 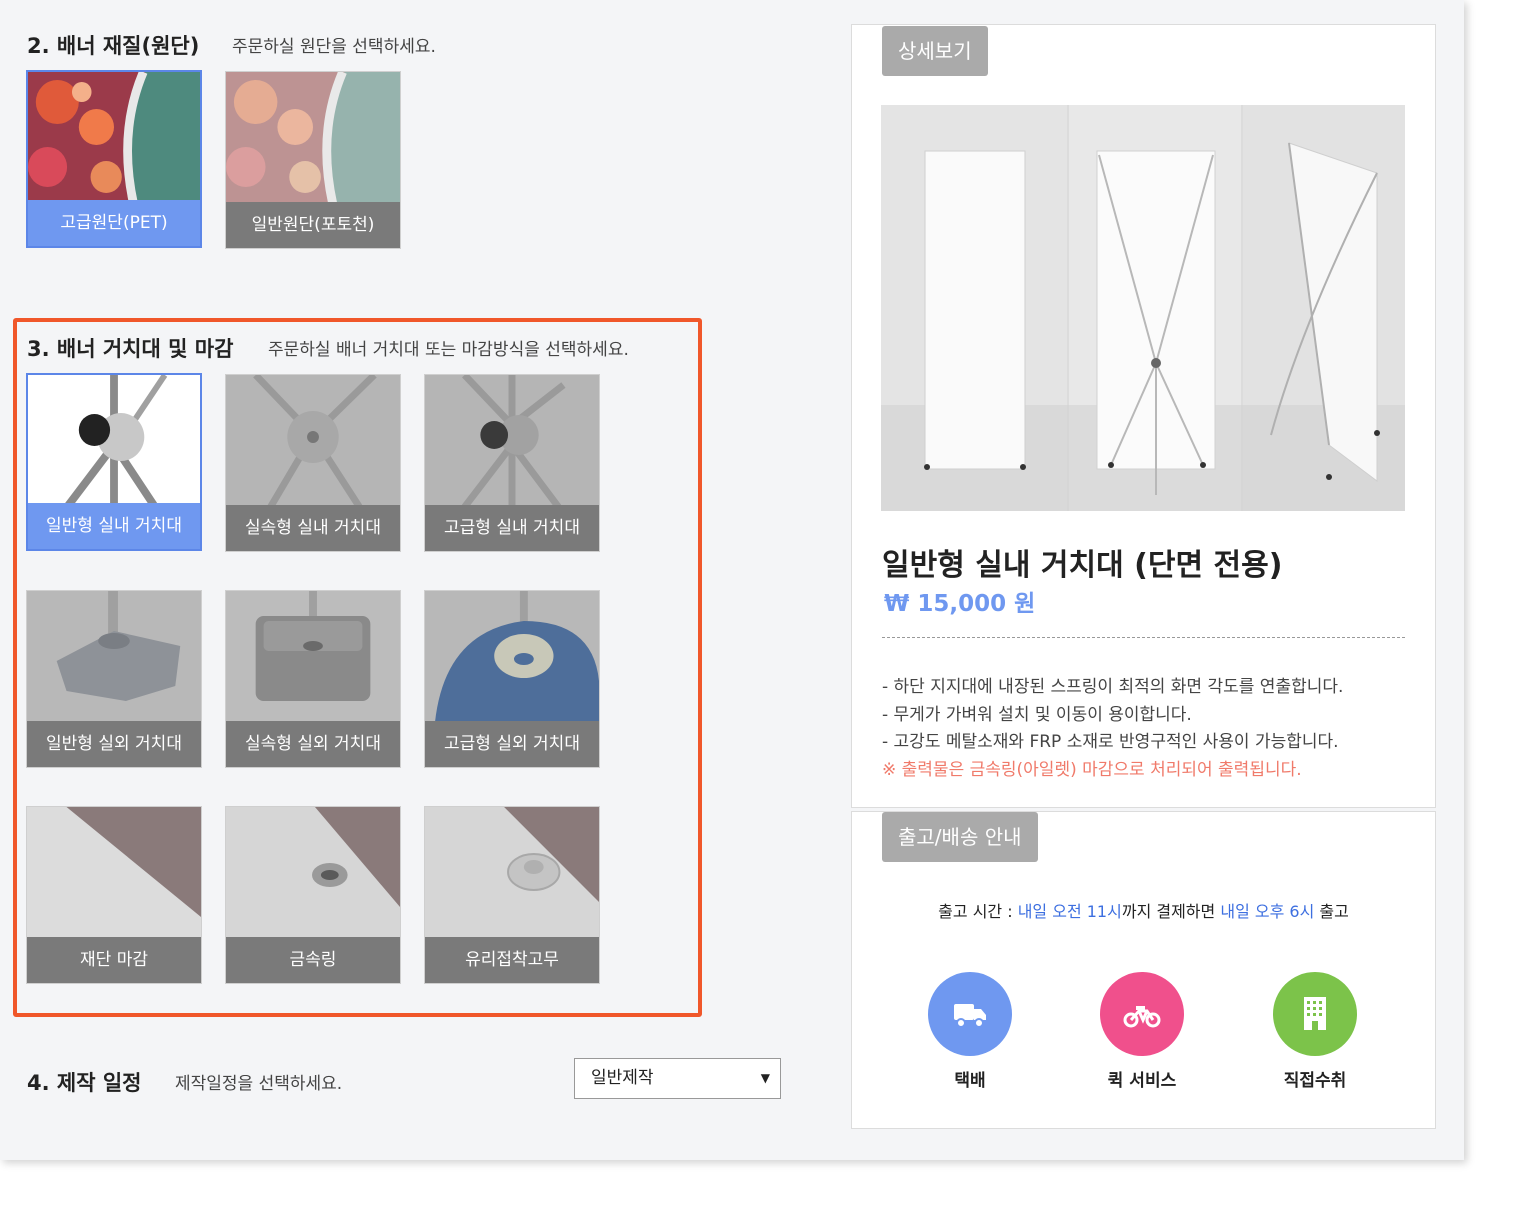 What do you see at coordinates (114, 960) in the screenshot?
I see `stand-option-label: 재단 마감` at bounding box center [114, 960].